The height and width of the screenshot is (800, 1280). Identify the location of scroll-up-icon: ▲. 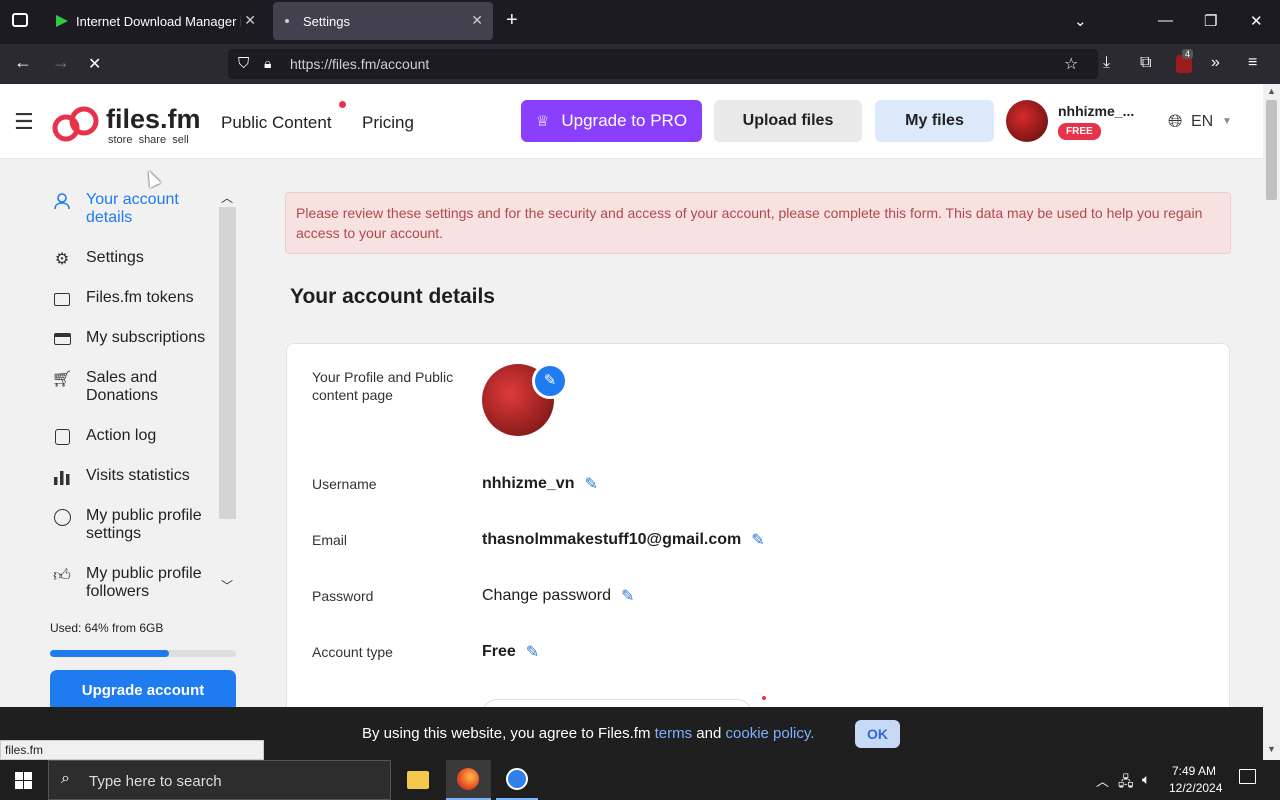
(1271, 91).